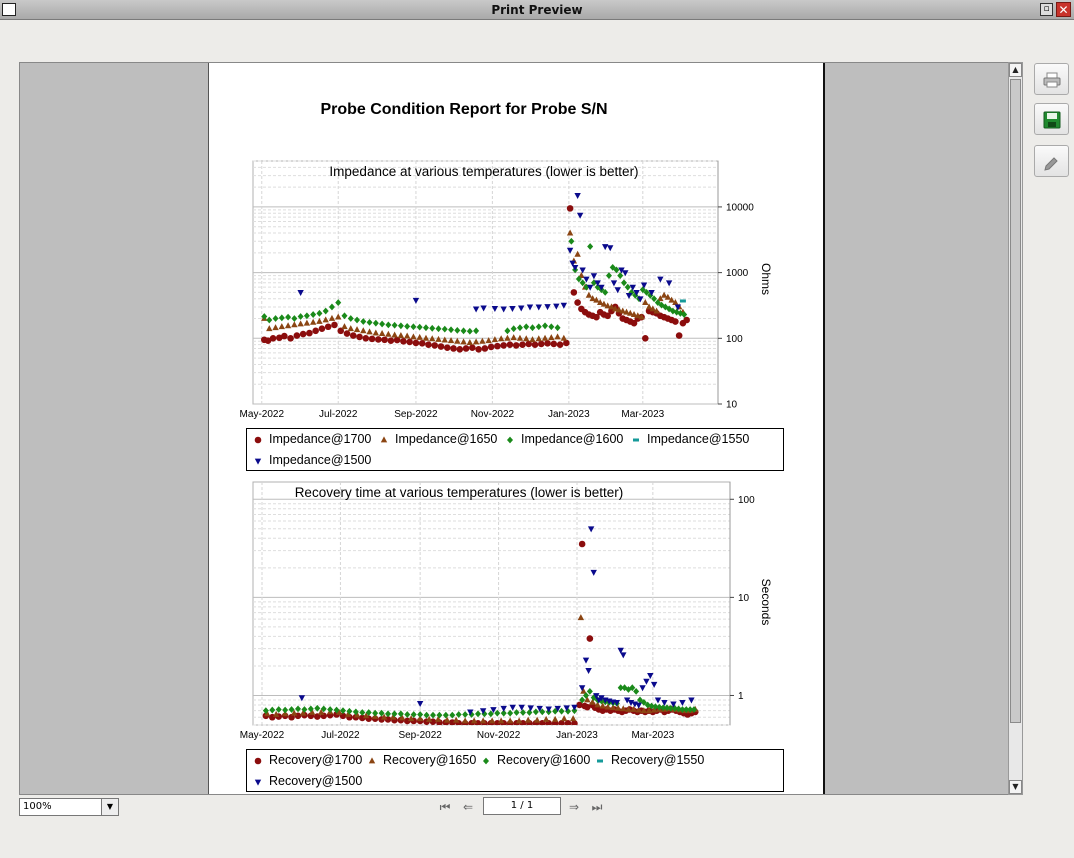  Describe the element at coordinates (109, 807) in the screenshot. I see `chevron-down-icon: ▼` at that location.